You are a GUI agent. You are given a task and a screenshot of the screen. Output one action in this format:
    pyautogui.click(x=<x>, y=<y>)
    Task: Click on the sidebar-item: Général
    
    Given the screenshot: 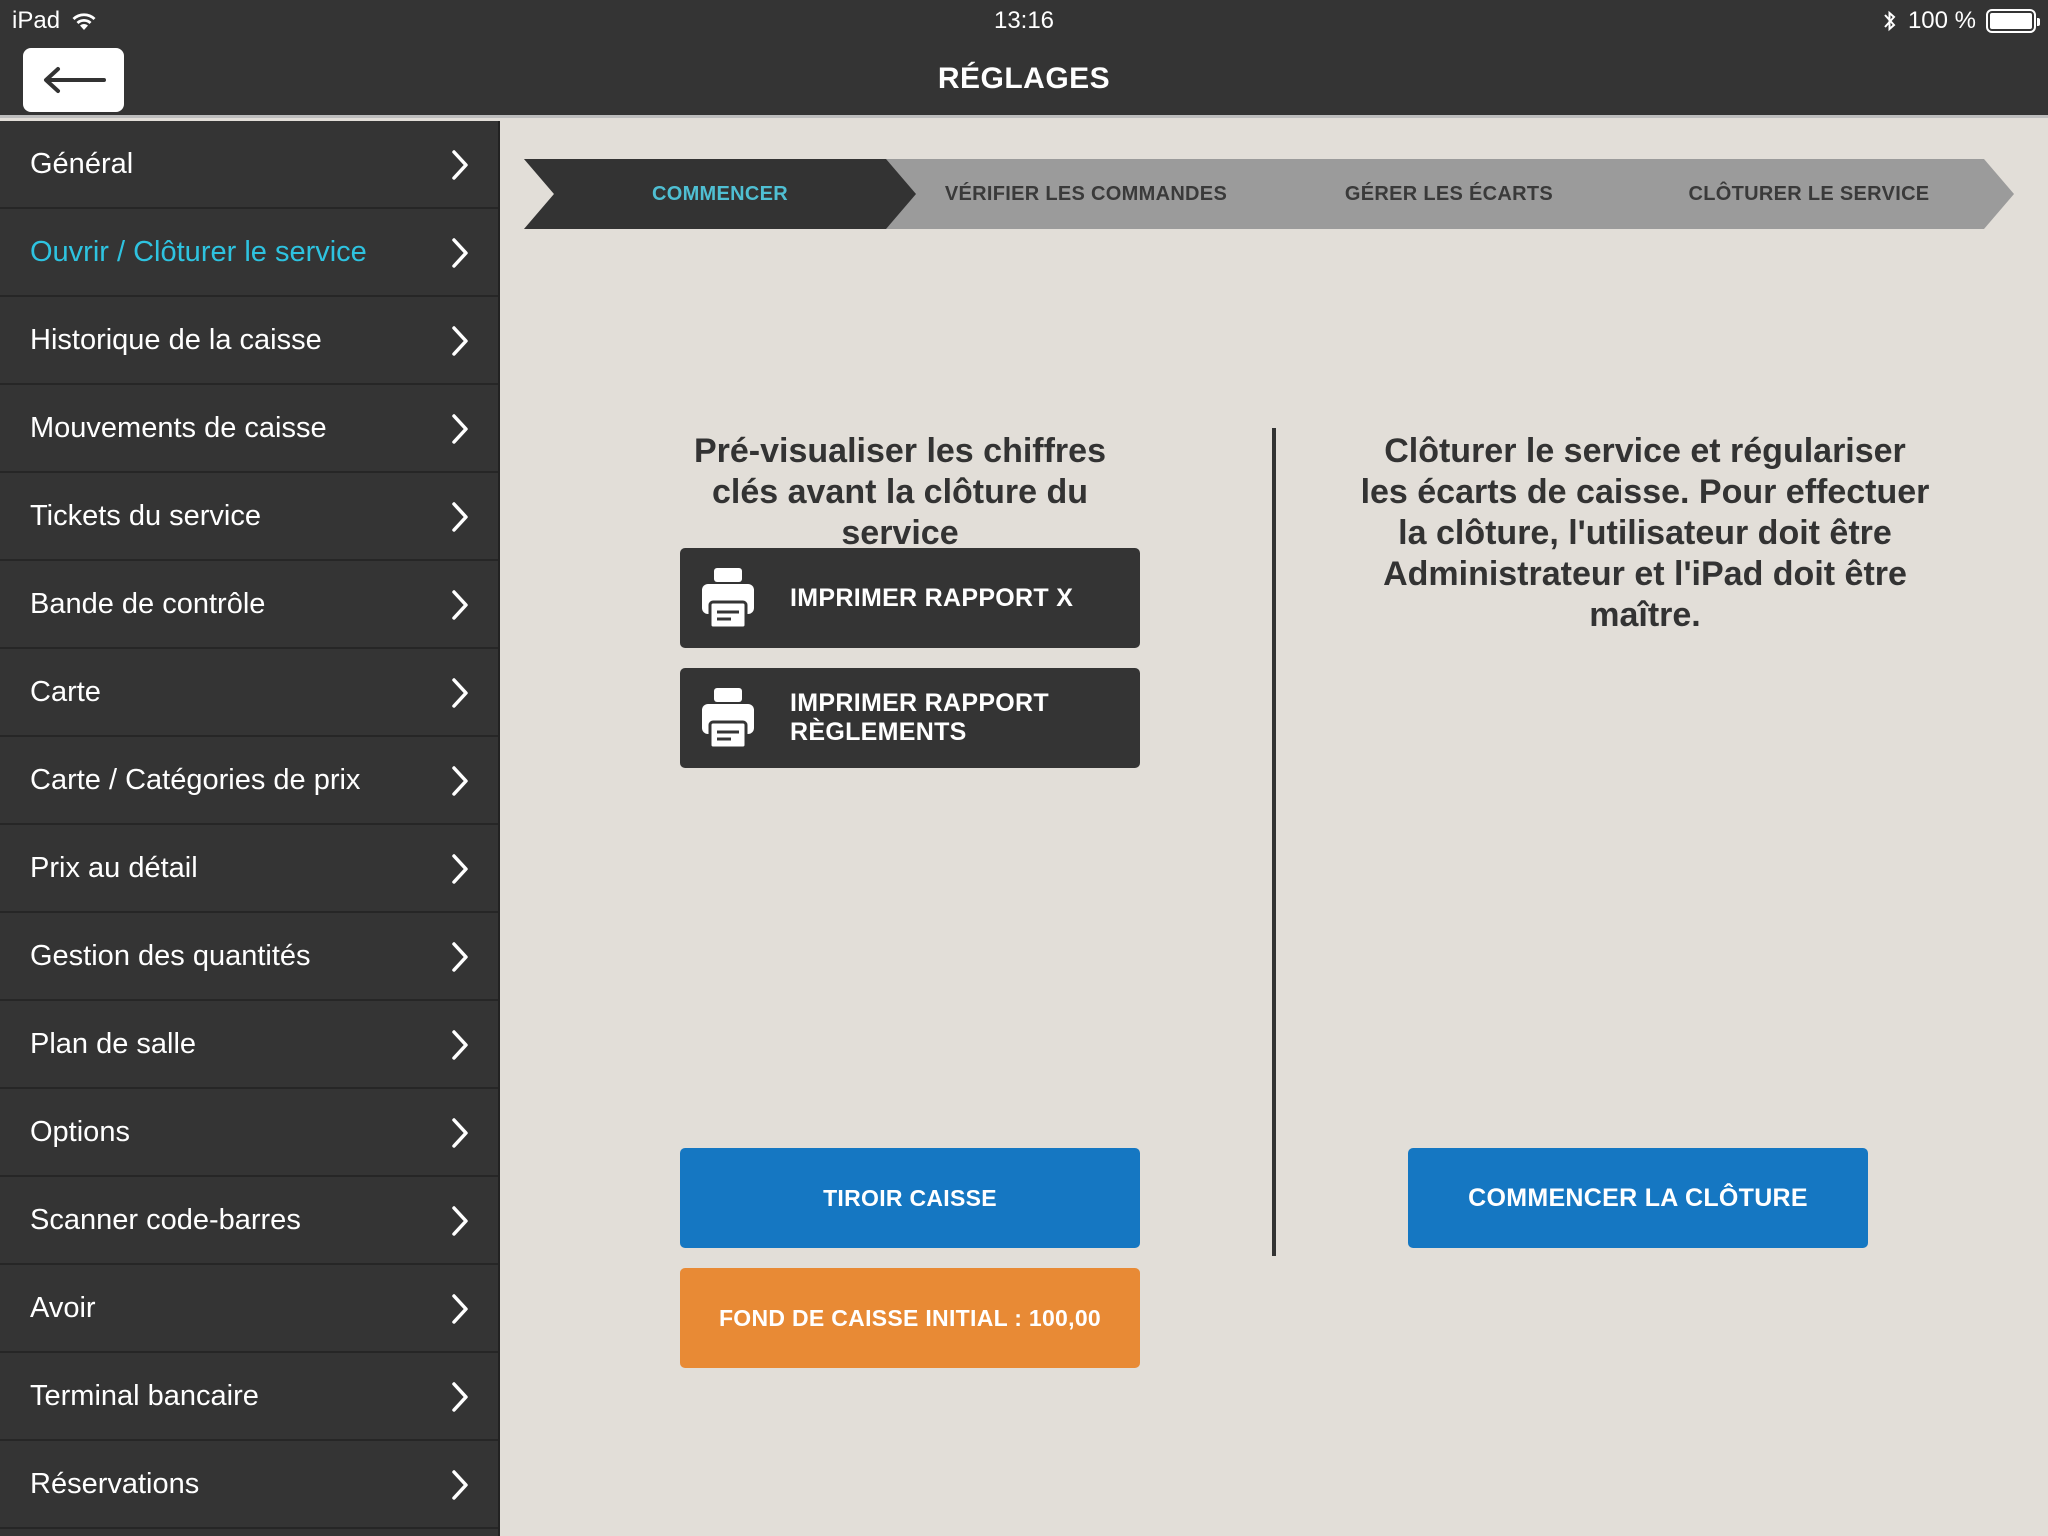 What is the action you would take?
    pyautogui.click(x=249, y=165)
    